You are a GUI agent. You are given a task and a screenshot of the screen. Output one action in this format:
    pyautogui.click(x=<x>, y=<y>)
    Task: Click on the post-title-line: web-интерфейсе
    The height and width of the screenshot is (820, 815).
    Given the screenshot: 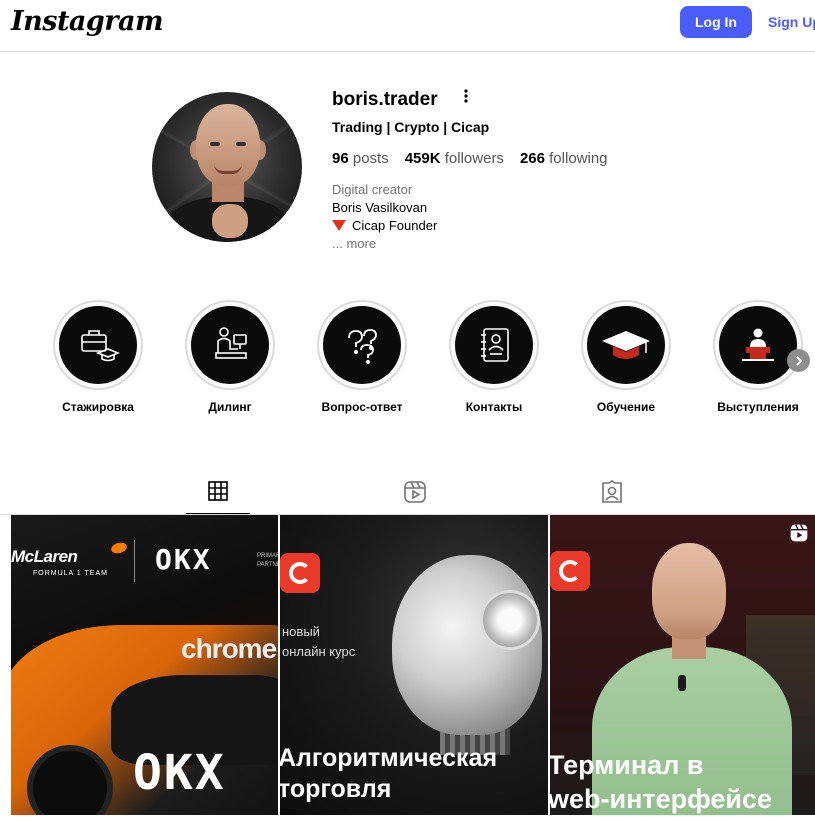 What is the action you would take?
    pyautogui.click(x=661, y=799)
    